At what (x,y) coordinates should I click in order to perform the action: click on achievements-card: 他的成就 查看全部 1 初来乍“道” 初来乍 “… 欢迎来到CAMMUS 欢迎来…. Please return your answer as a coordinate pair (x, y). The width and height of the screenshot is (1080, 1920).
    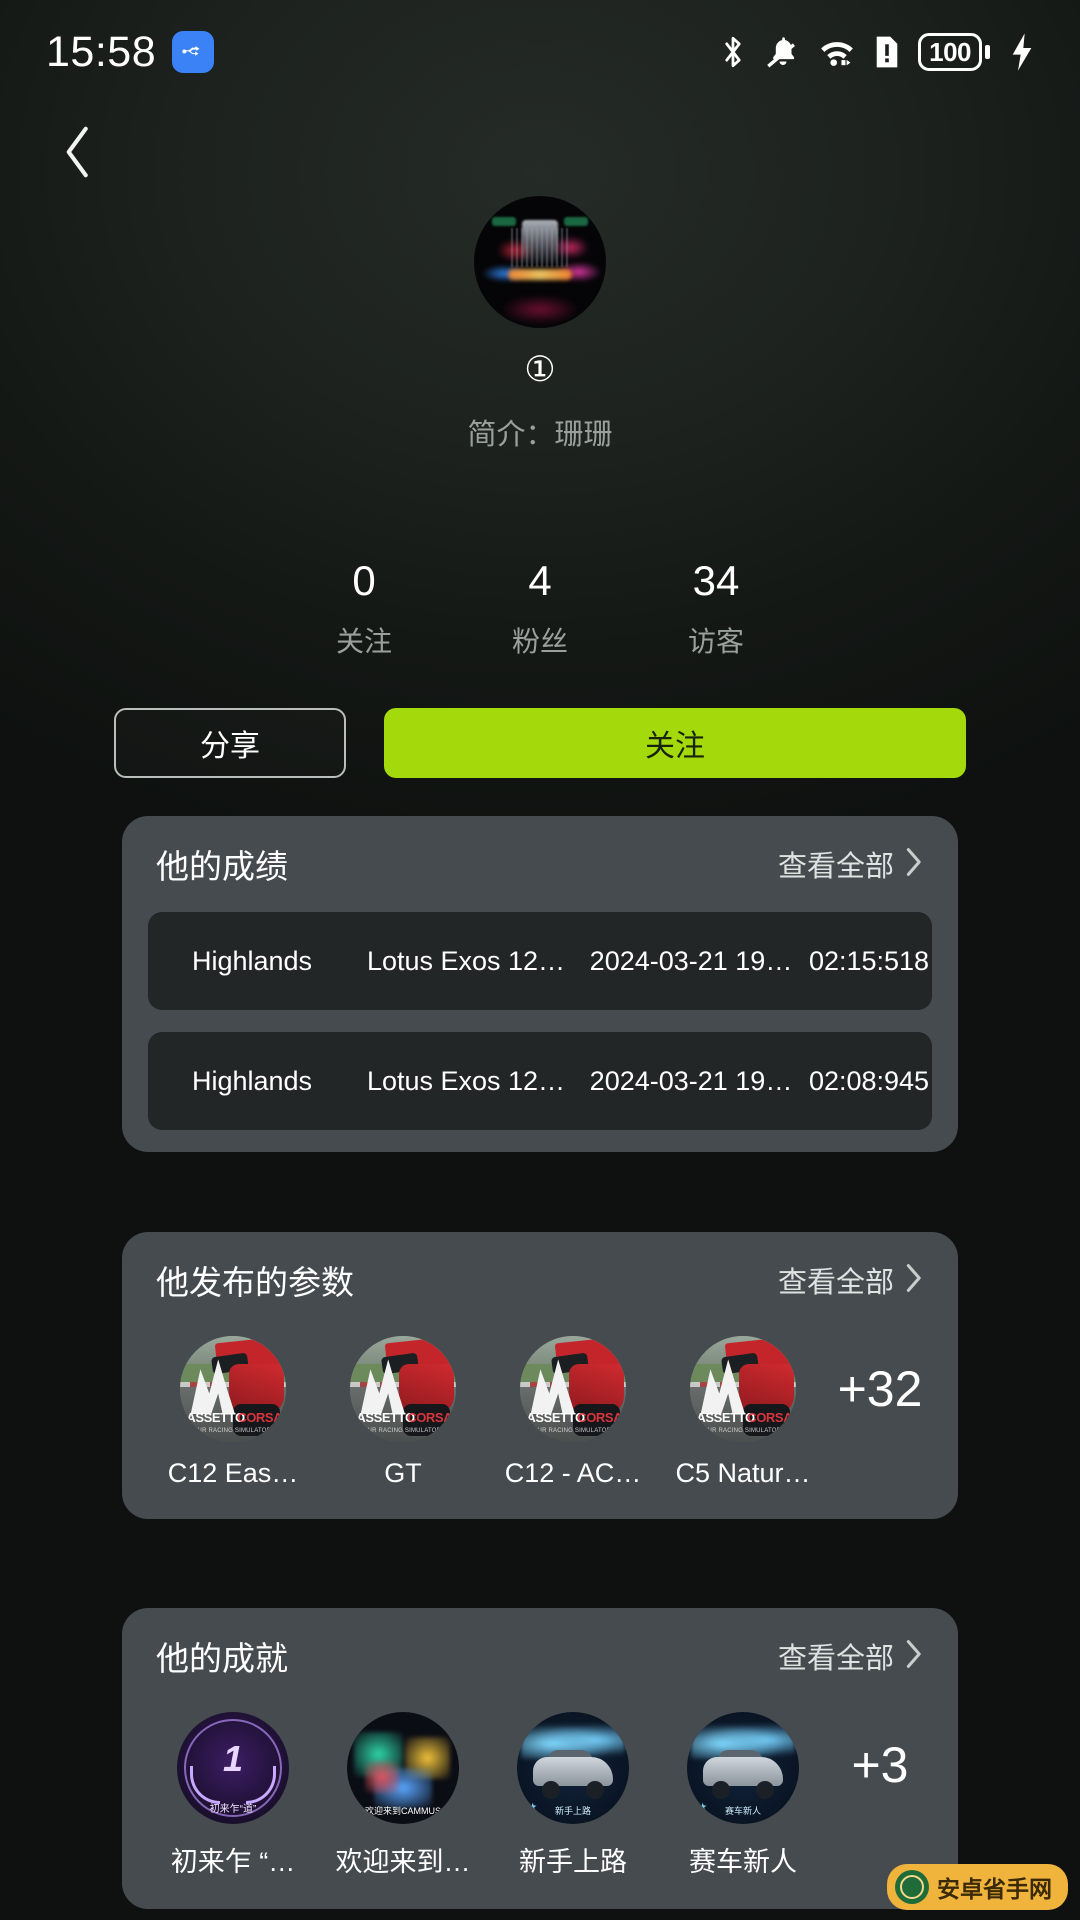
    Looking at the image, I should click on (540, 1758).